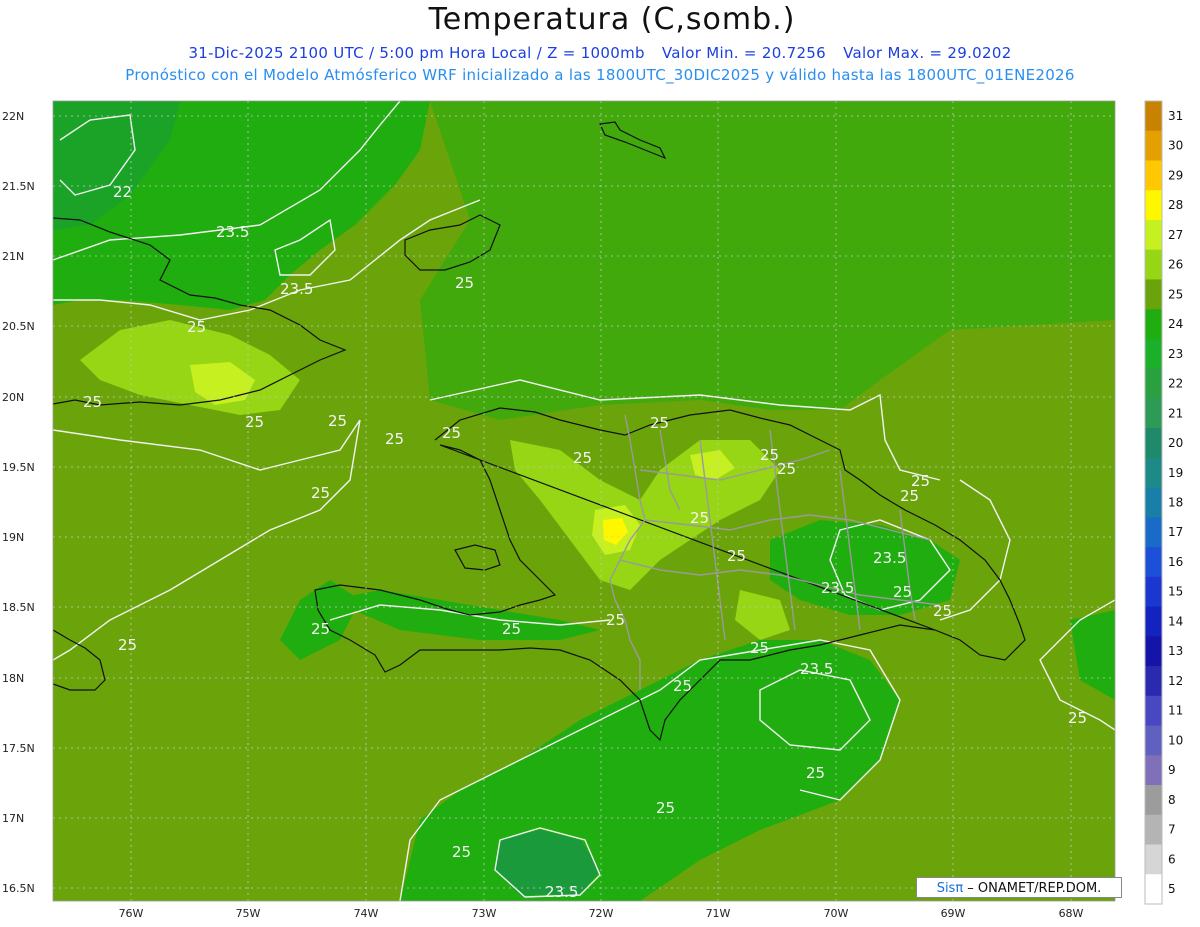  Describe the element at coordinates (1172, 859) in the screenshot. I see `colorbar-label: 6` at that location.